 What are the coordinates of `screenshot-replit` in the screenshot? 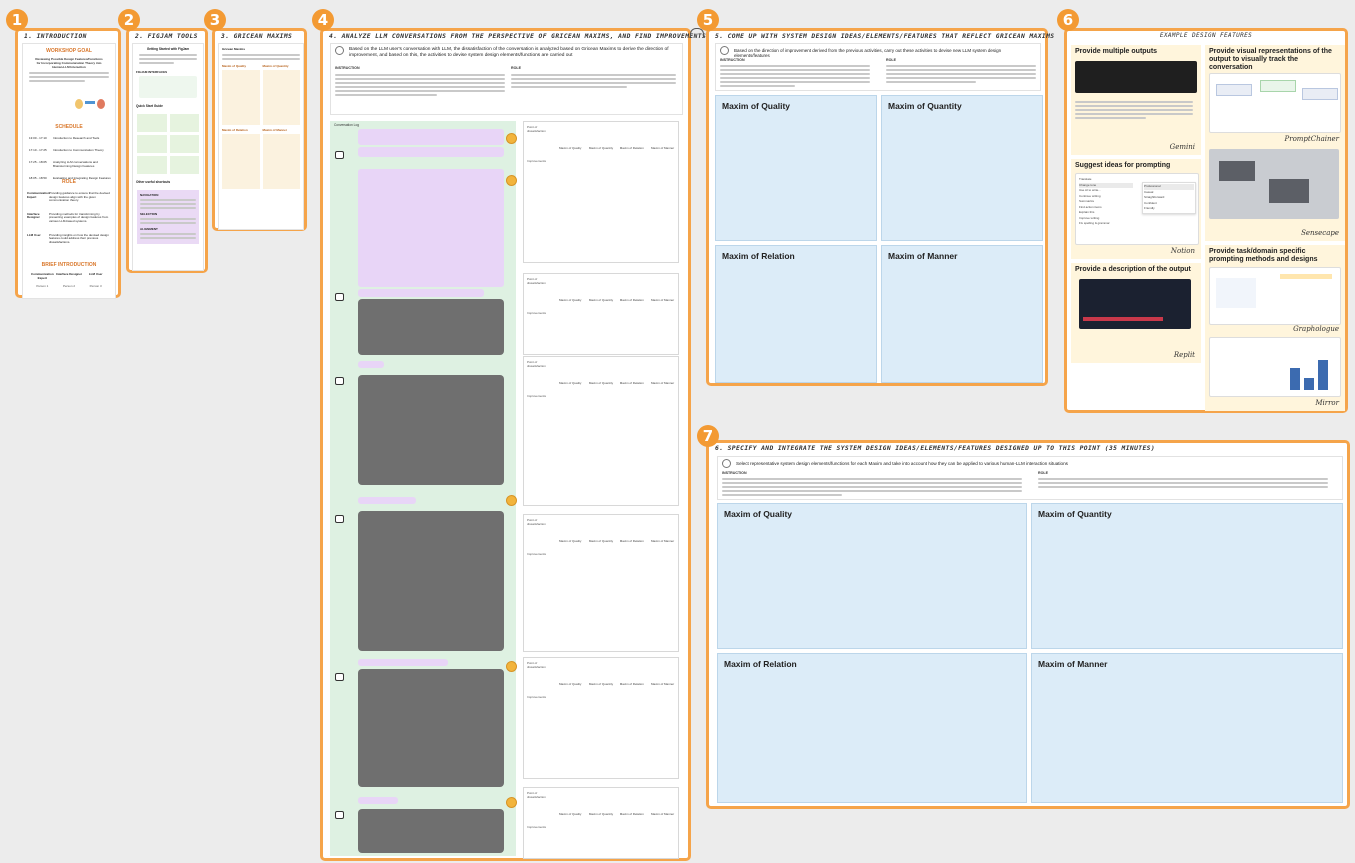 It's located at (1135, 304).